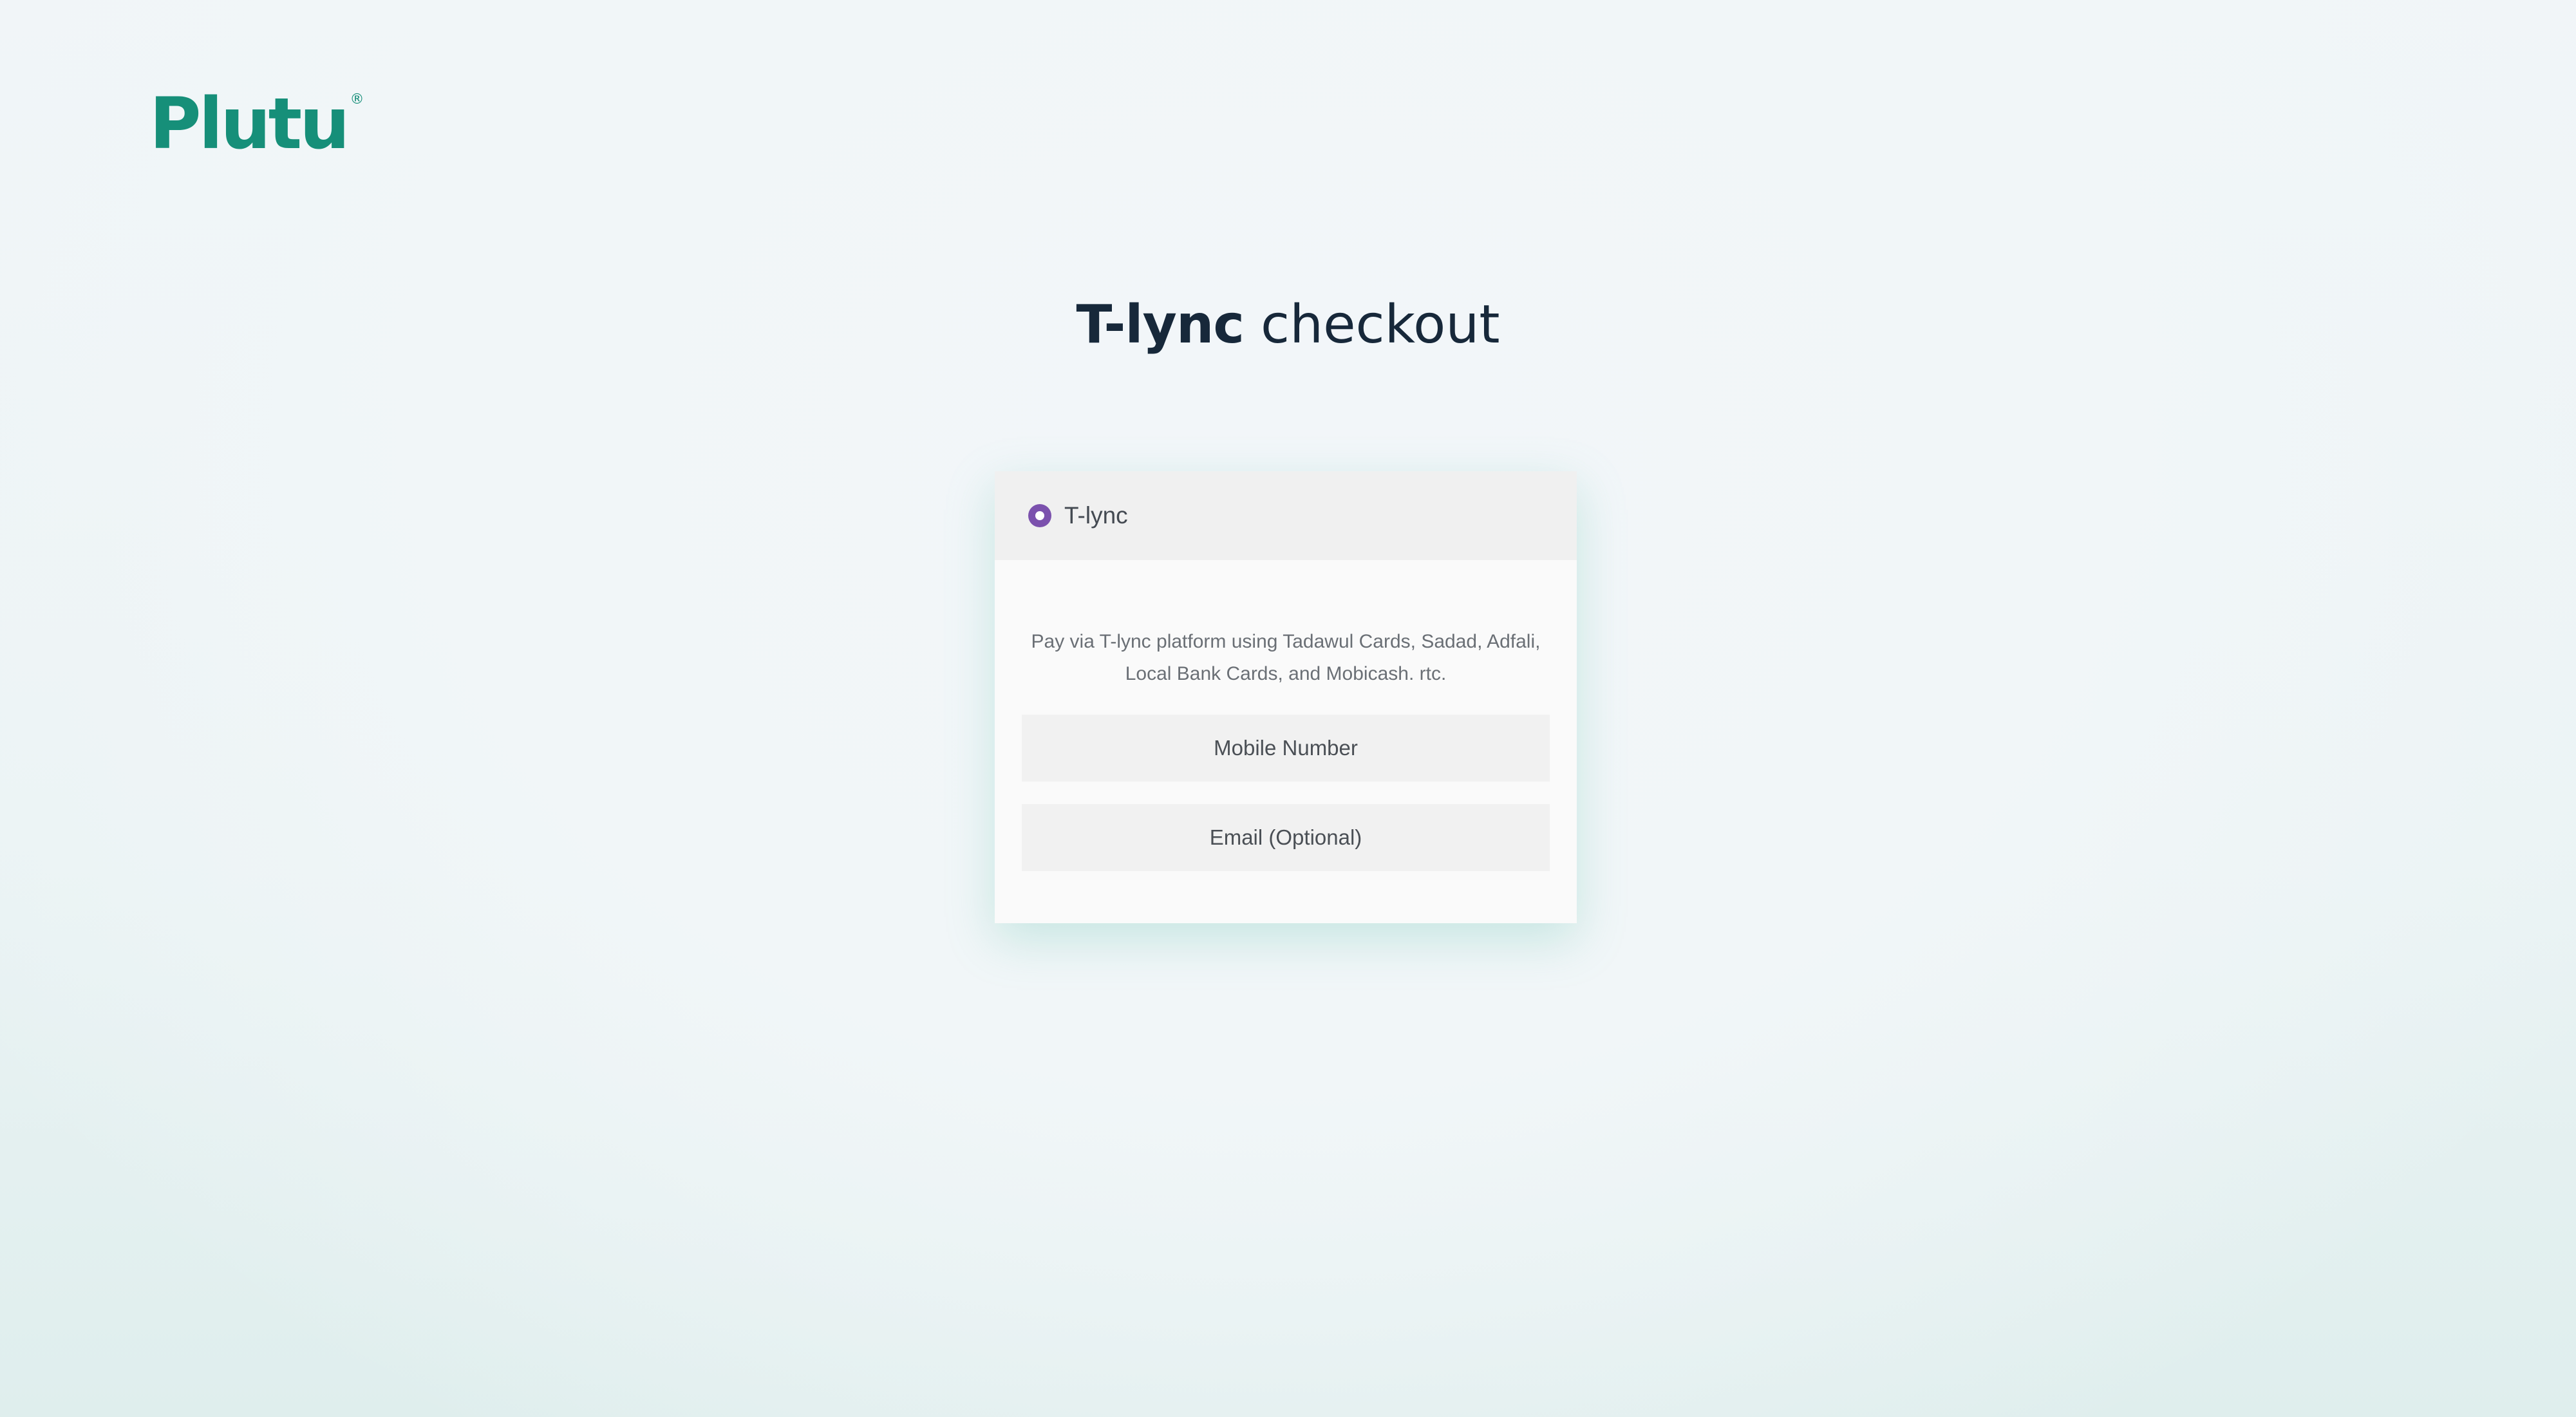  I want to click on registered-mark: ®, so click(357, 99).